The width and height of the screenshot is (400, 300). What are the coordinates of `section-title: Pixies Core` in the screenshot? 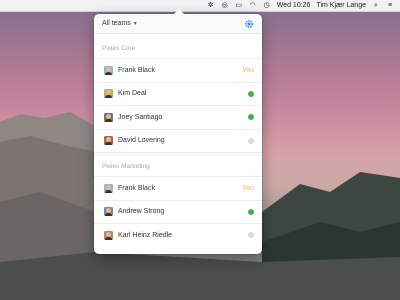 It's located at (119, 48).